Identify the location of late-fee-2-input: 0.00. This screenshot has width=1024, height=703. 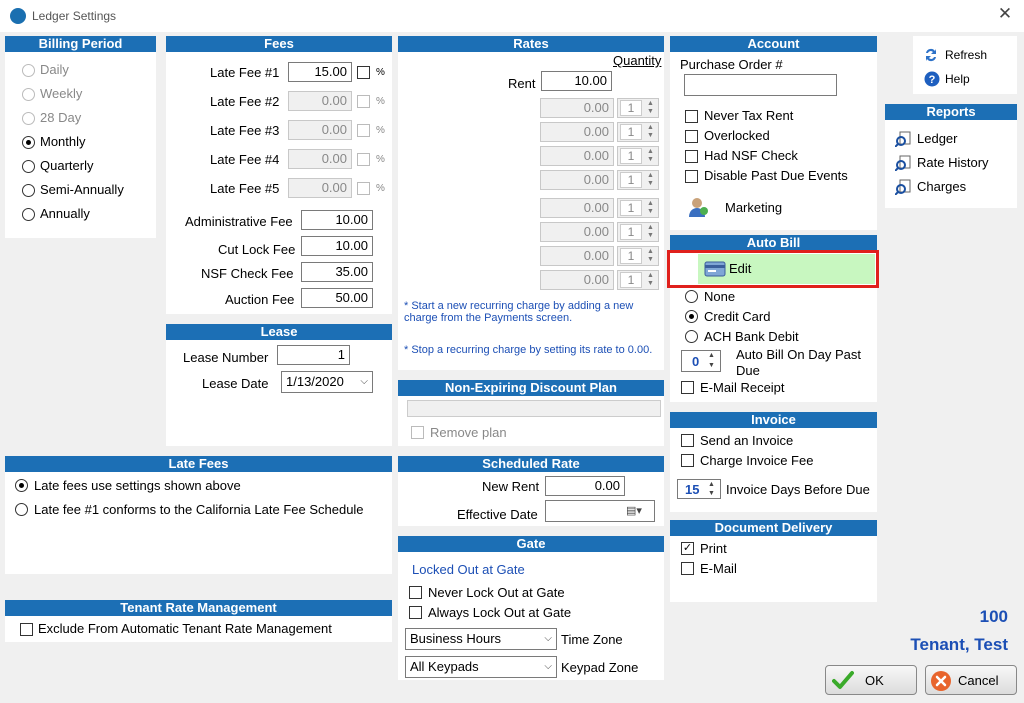
(320, 101).